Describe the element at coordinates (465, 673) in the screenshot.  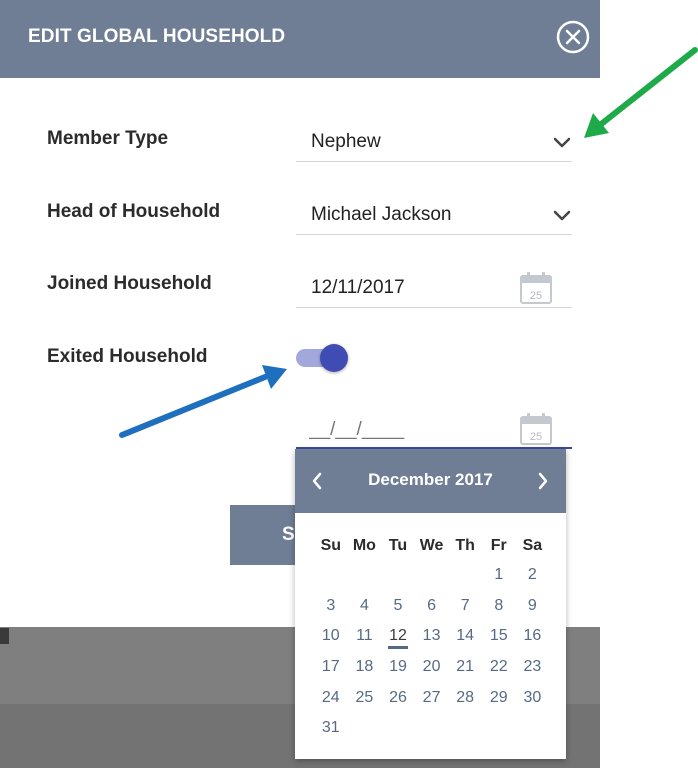
I see `calendar-day: 21` at that location.